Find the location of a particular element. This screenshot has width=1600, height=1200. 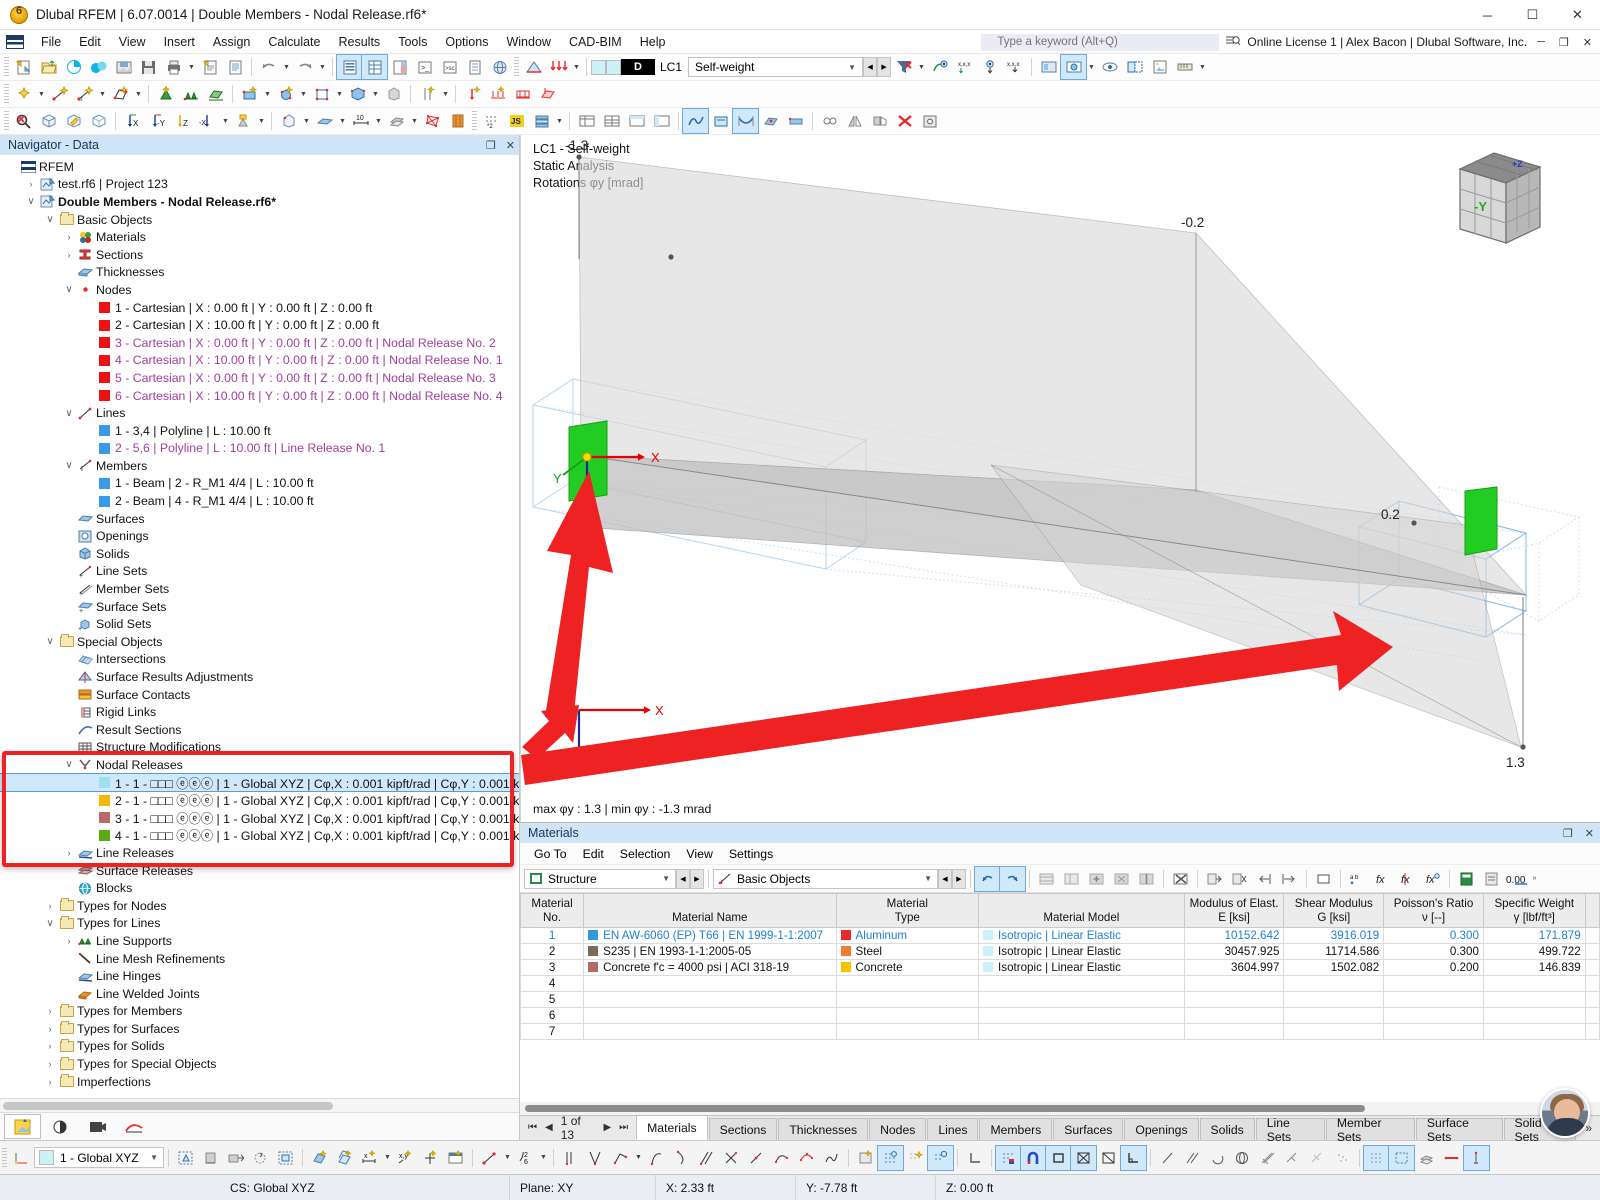

table-formula2-icon: fx is located at coordinates (1407, 879).